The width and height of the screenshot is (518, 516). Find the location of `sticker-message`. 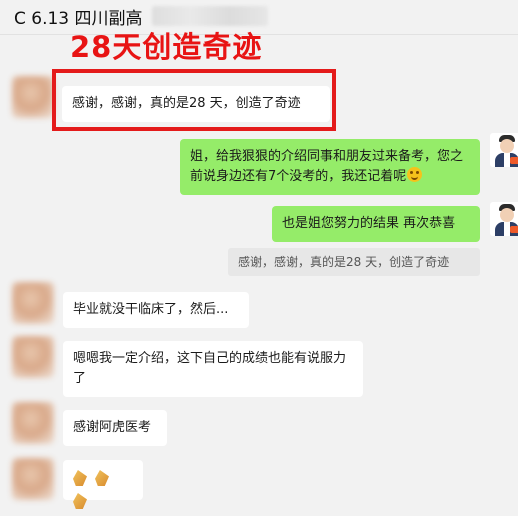

sticker-message is located at coordinates (103, 484).